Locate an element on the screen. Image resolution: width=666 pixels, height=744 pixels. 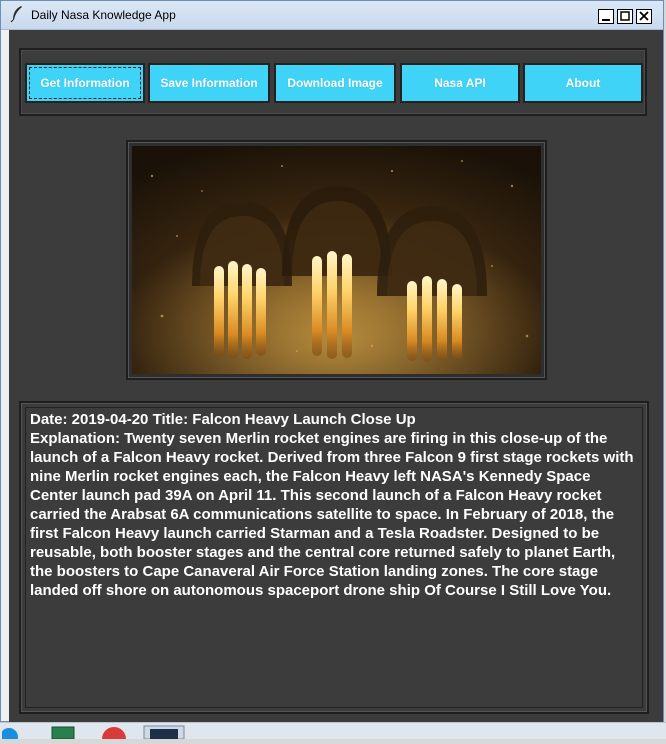
close-icon is located at coordinates (644, 16).